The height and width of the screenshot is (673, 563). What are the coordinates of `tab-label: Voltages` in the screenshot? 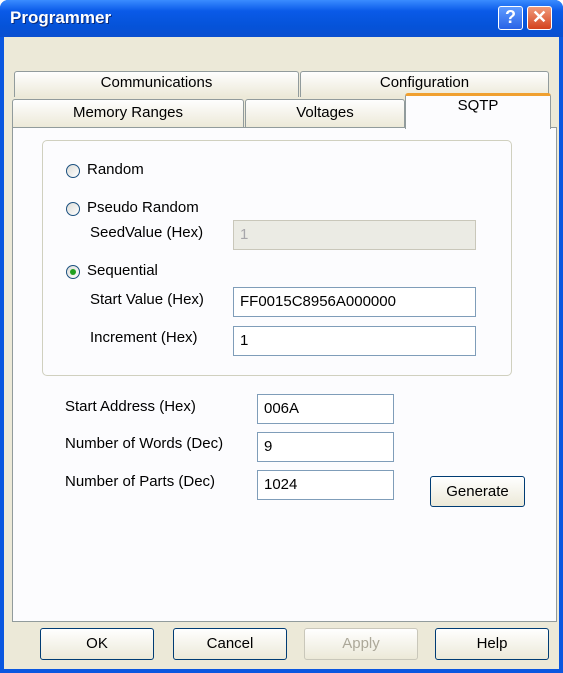 It's located at (325, 112).